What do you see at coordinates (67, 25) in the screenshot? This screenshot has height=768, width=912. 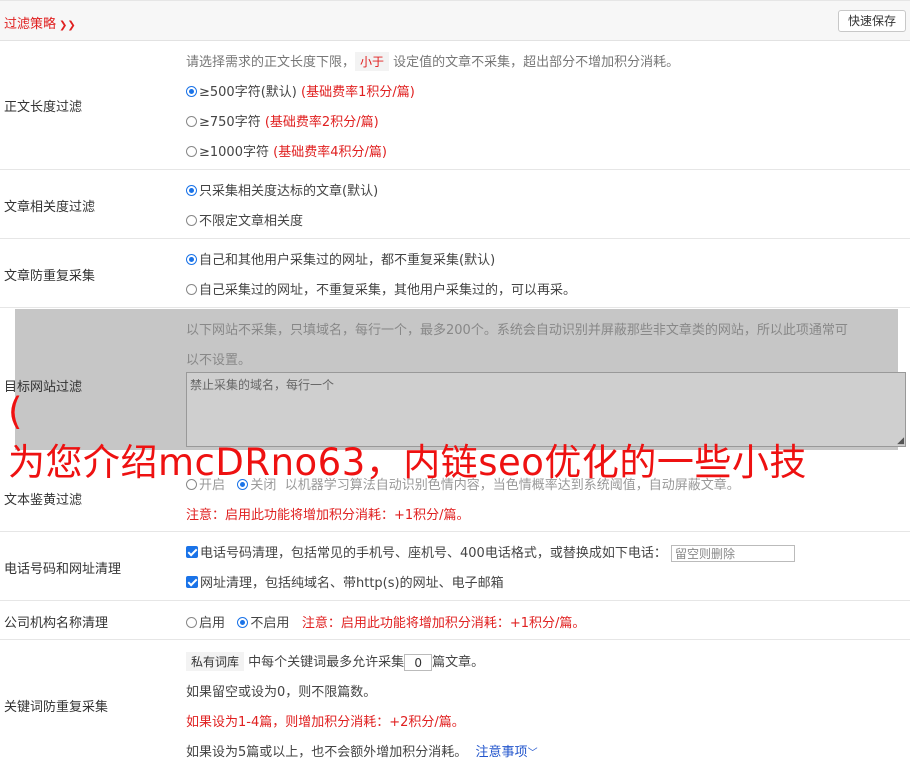 I see `double-chevron-down-icon: ❯❯` at bounding box center [67, 25].